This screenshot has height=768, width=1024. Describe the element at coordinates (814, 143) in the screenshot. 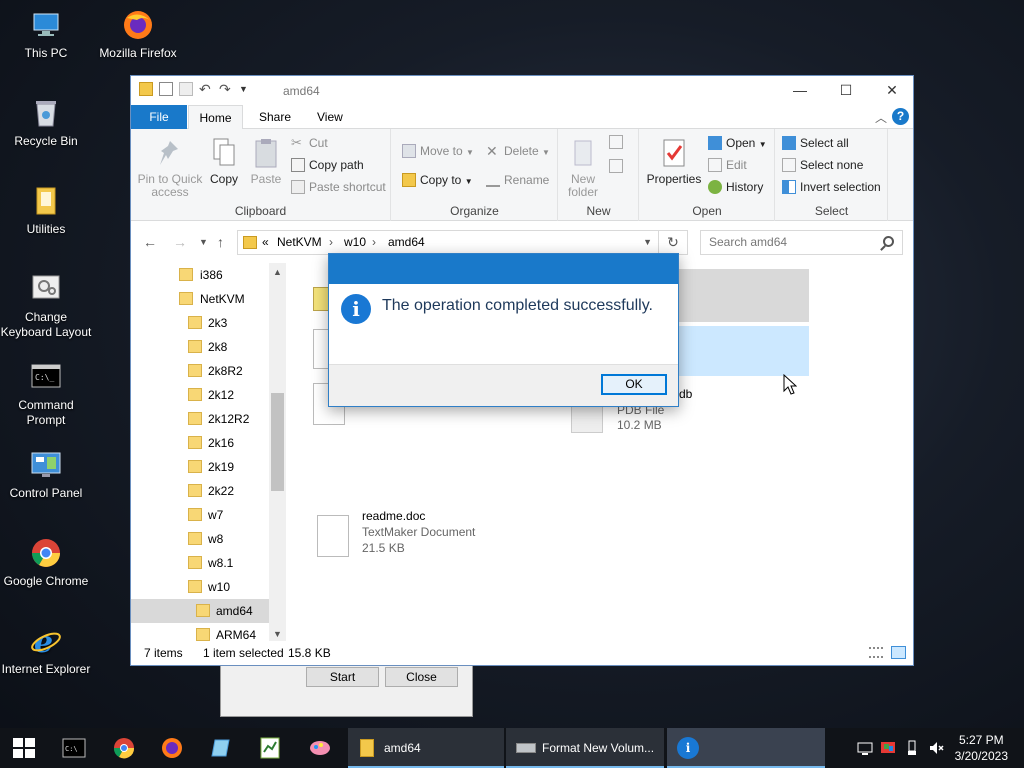

I see `select-all-button: Select all` at that location.